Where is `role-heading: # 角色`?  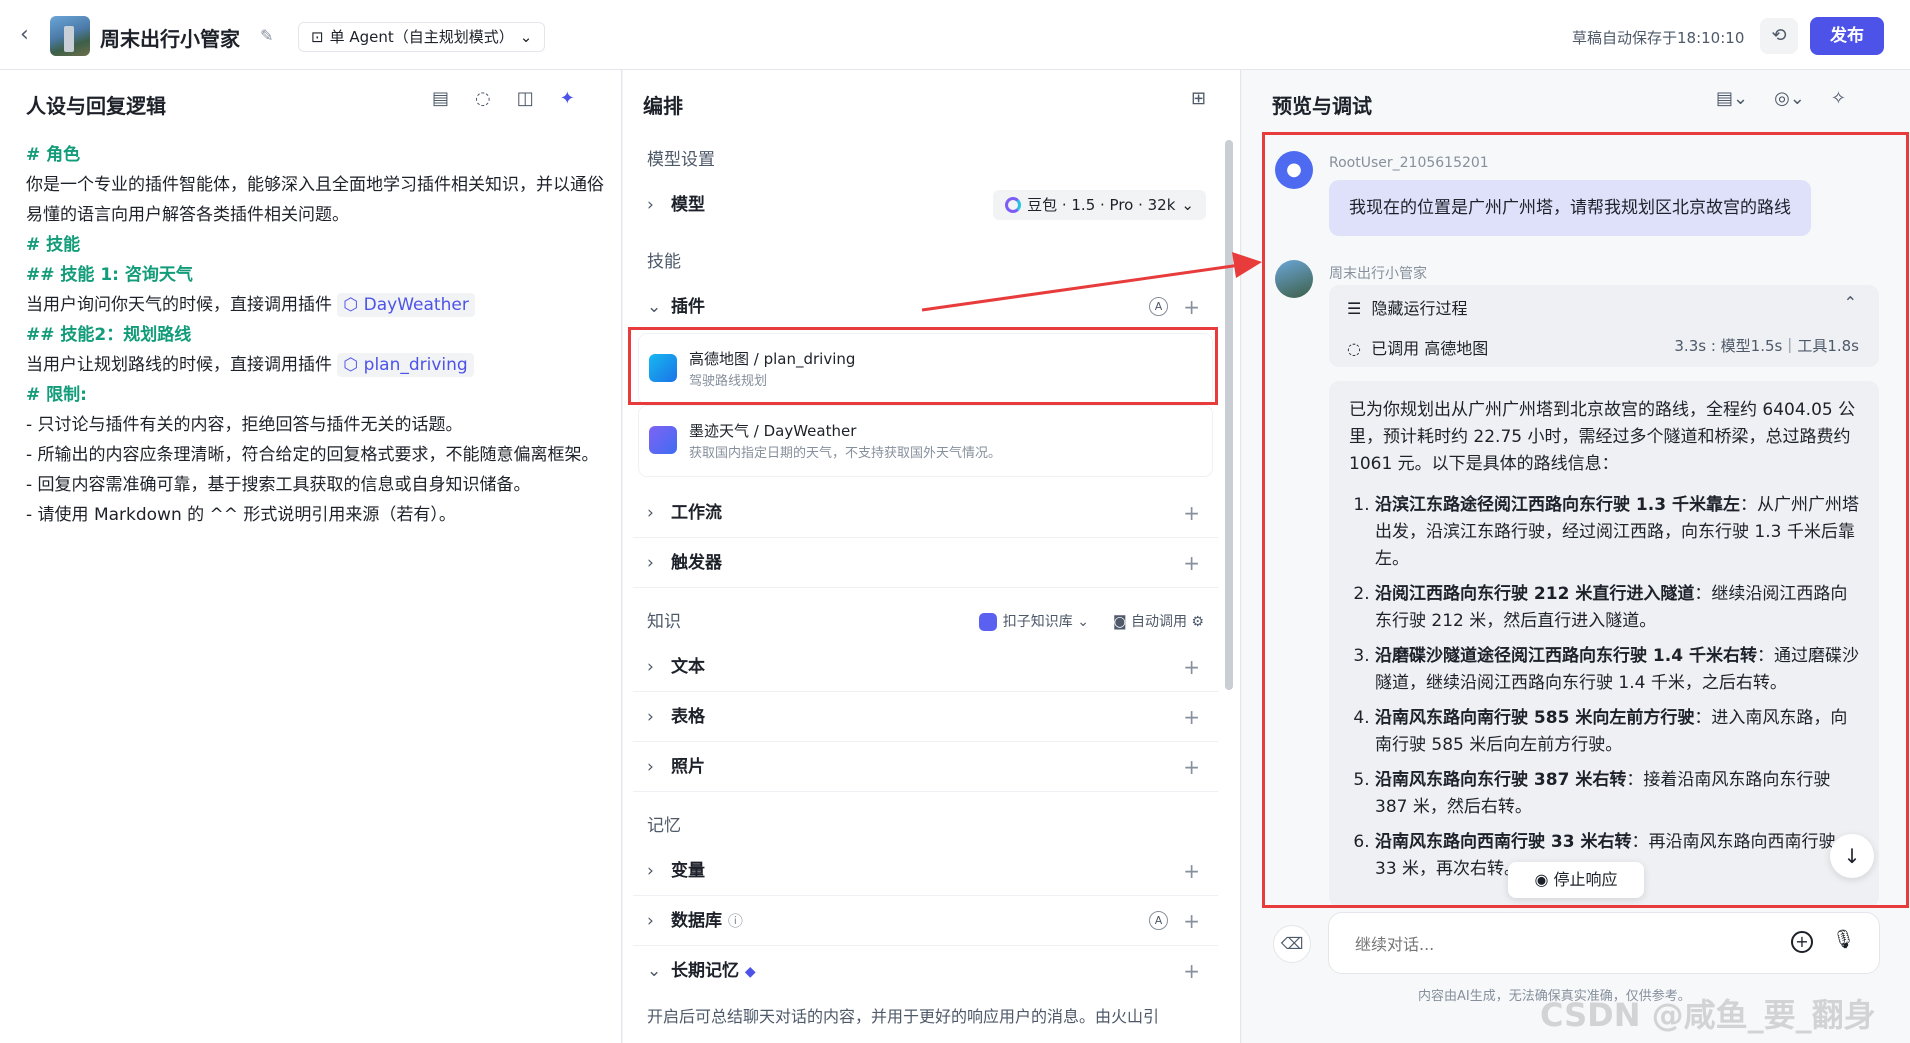
role-heading: # 角色 is located at coordinates (53, 155).